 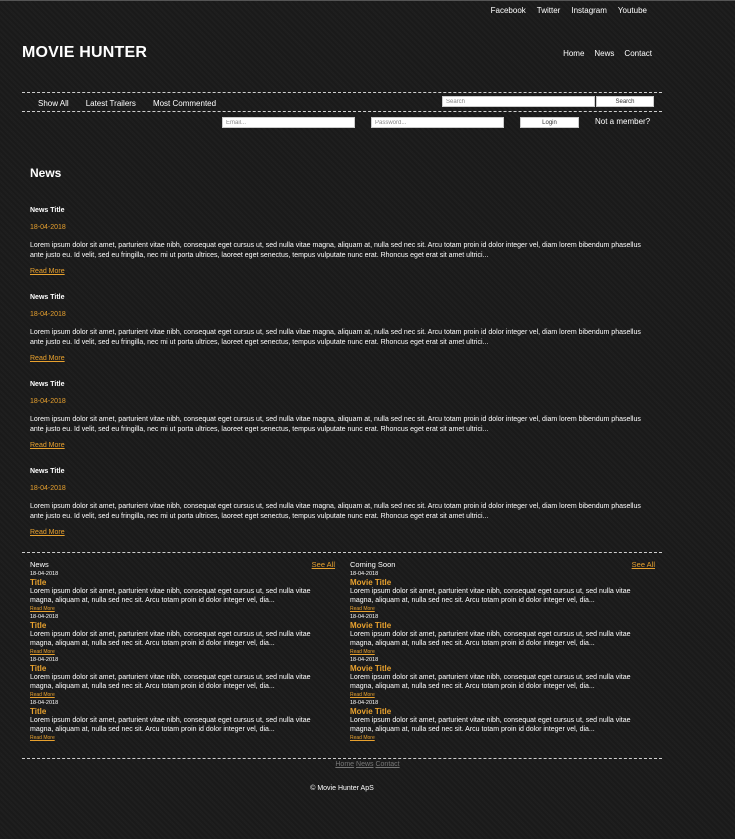 What do you see at coordinates (84, 53) in the screenshot?
I see `site-title: MOVIE HUNTER` at bounding box center [84, 53].